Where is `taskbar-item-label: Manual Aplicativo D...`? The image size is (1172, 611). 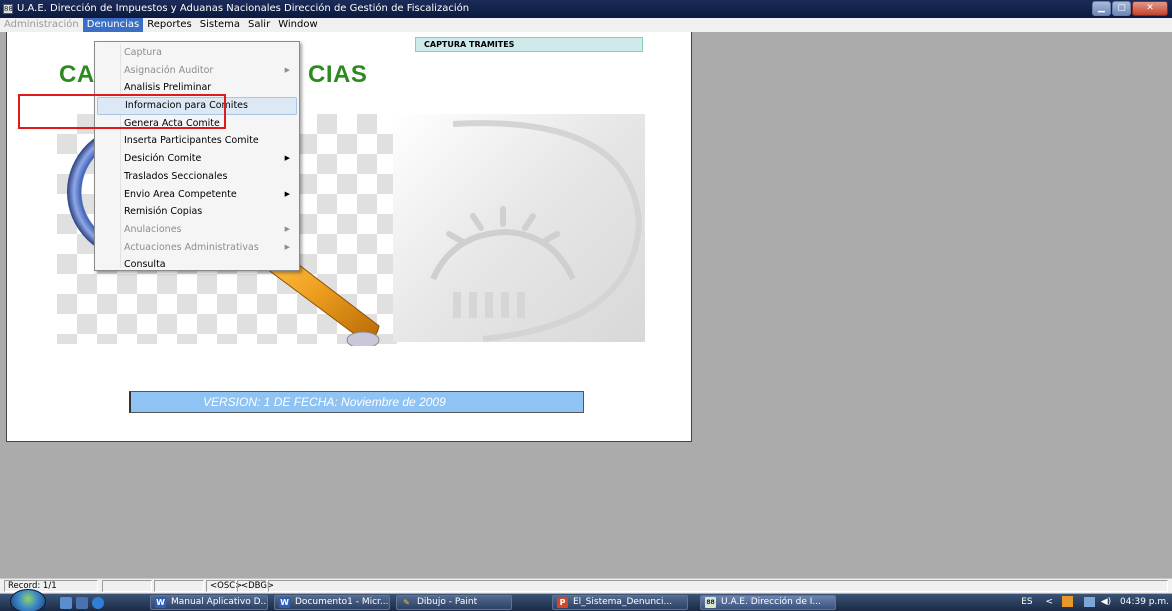 taskbar-item-label: Manual Aplicativo D... is located at coordinates (219, 602).